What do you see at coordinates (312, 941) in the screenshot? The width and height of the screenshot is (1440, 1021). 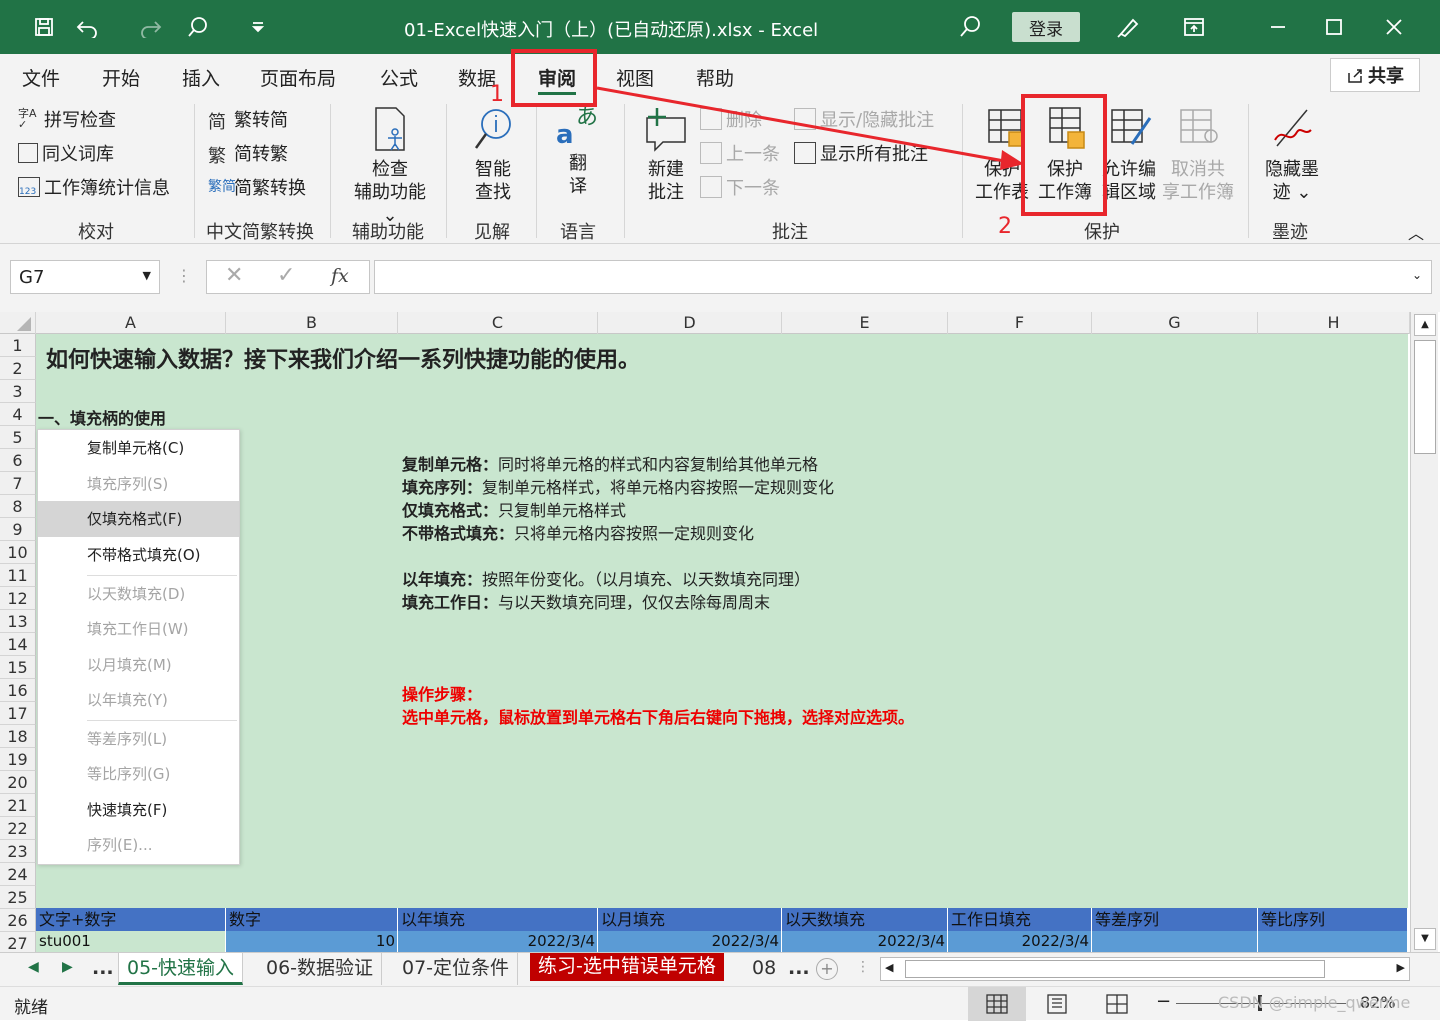 I see `table-cell: 10` at bounding box center [312, 941].